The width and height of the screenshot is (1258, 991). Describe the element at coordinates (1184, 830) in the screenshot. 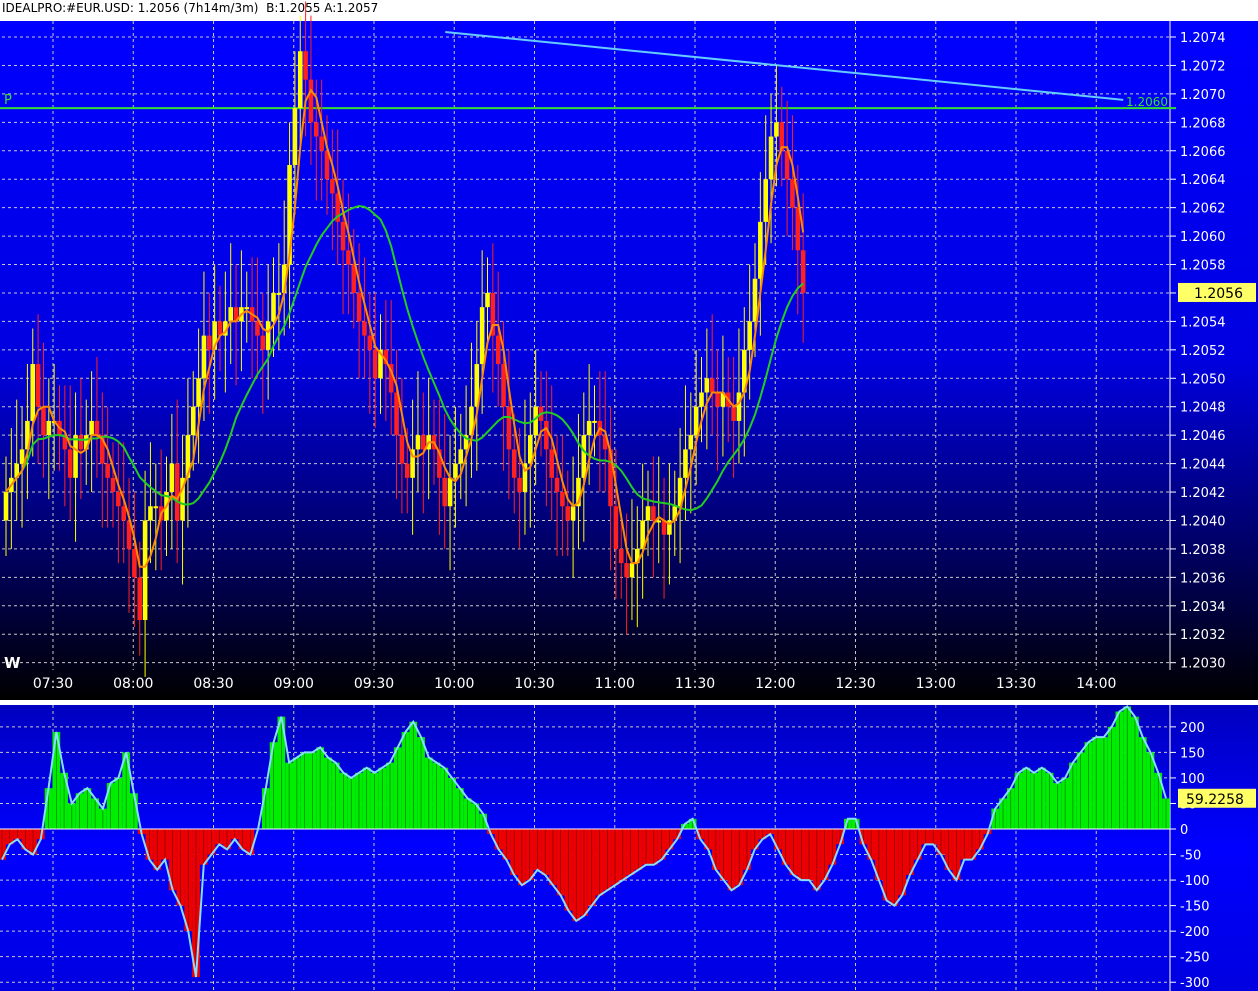

I see `oscillator-tick-label: 0` at that location.